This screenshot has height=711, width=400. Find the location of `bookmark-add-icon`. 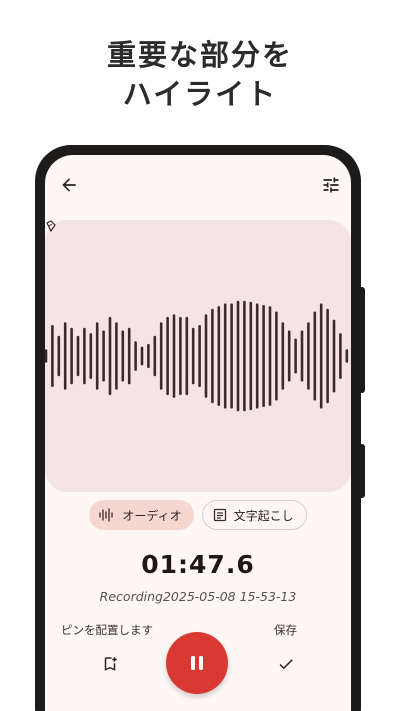

bookmark-add-icon is located at coordinates (110, 664).